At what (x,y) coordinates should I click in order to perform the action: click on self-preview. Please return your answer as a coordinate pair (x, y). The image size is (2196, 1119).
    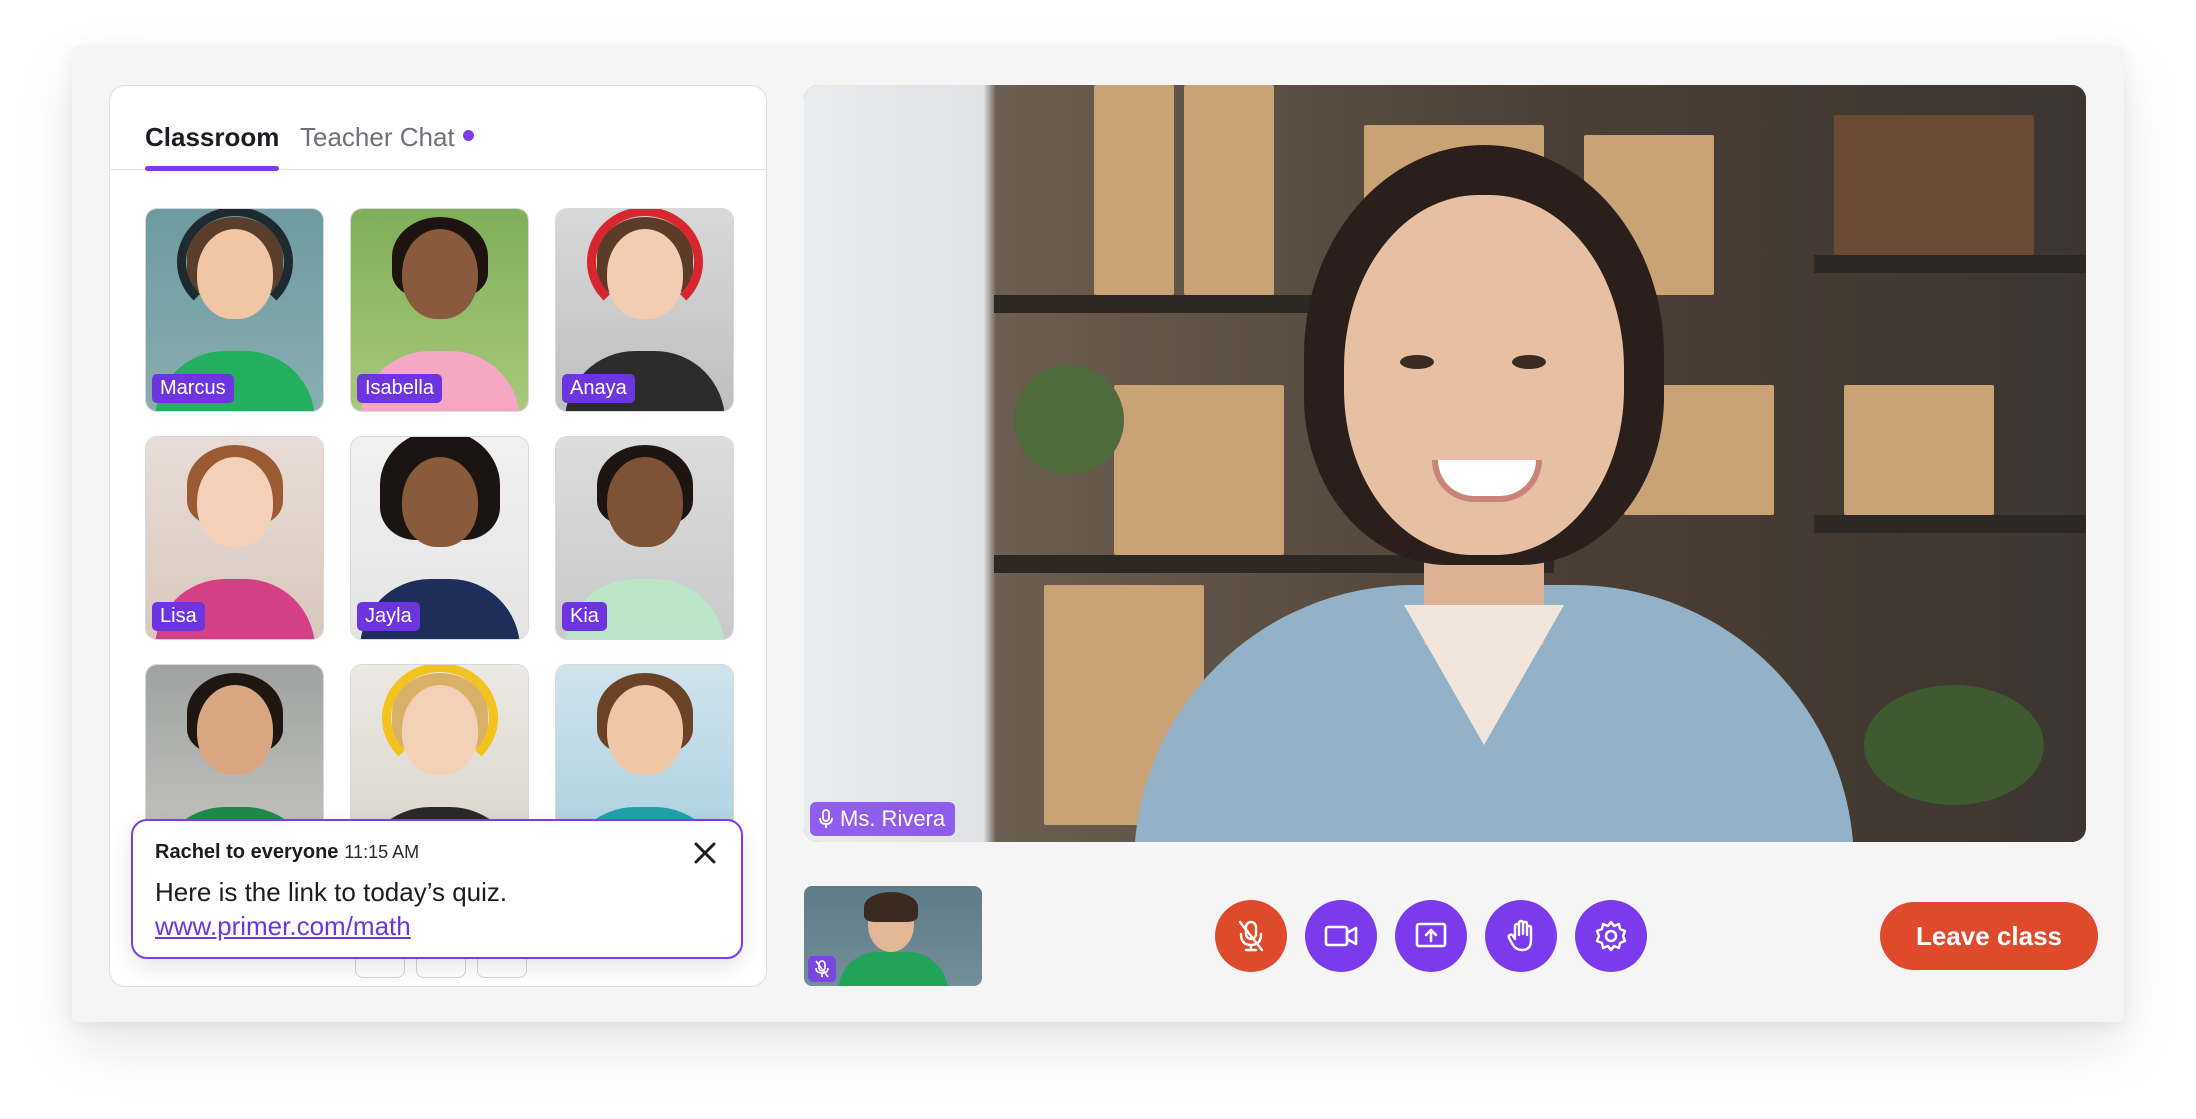
    Looking at the image, I should click on (893, 936).